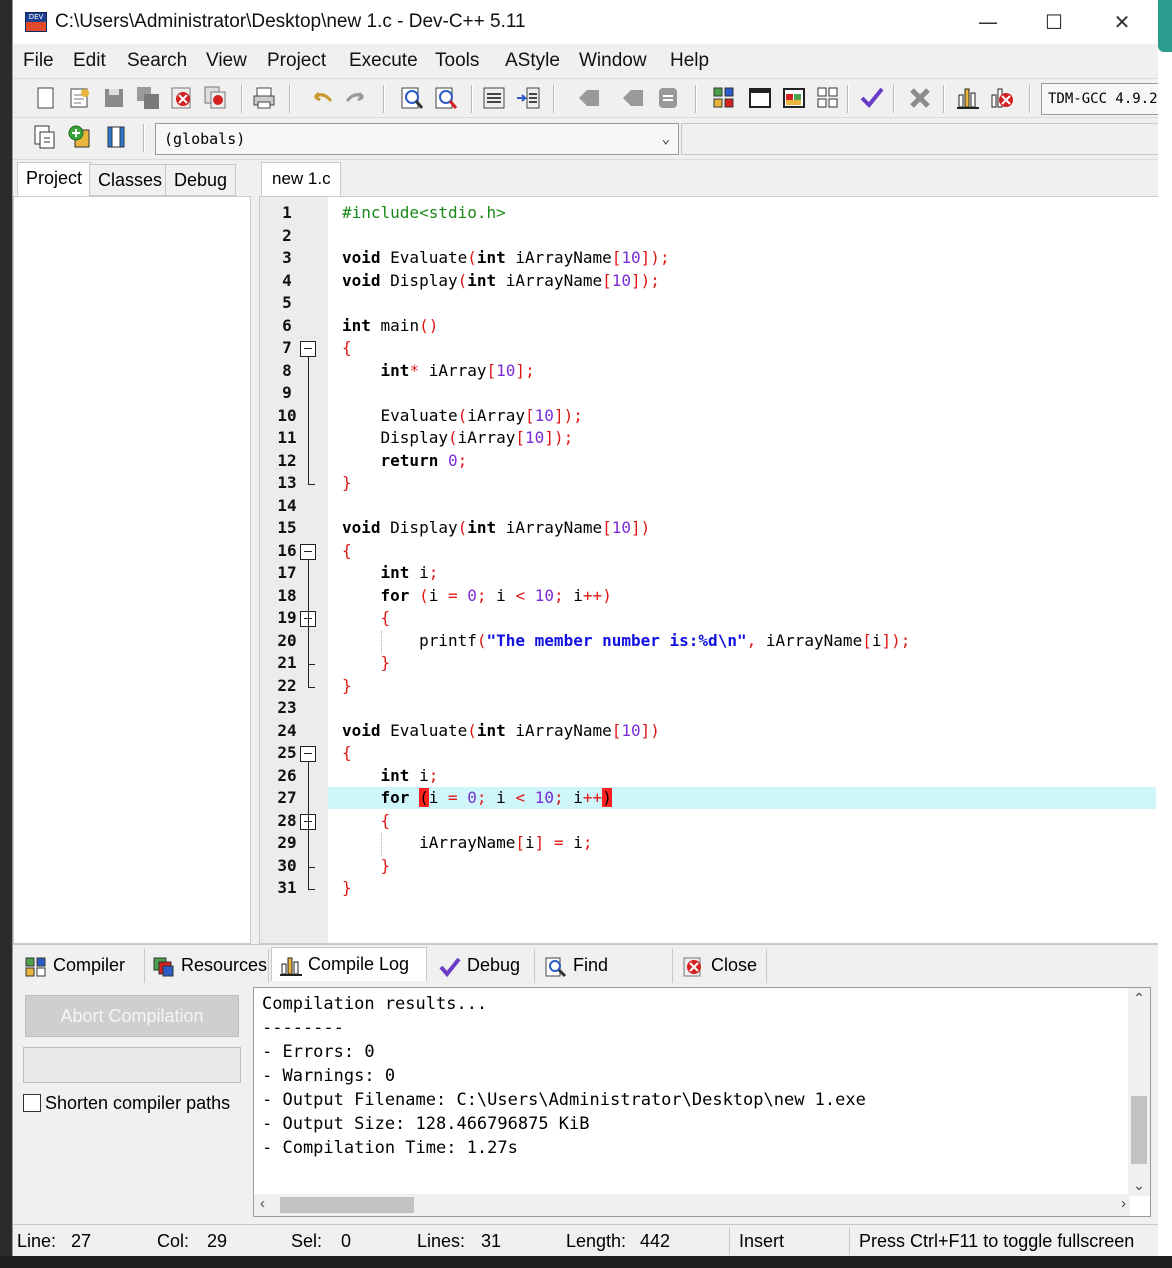 The width and height of the screenshot is (1172, 1268). I want to click on shorten-paths-option: Shorten compiler paths, so click(126, 1103).